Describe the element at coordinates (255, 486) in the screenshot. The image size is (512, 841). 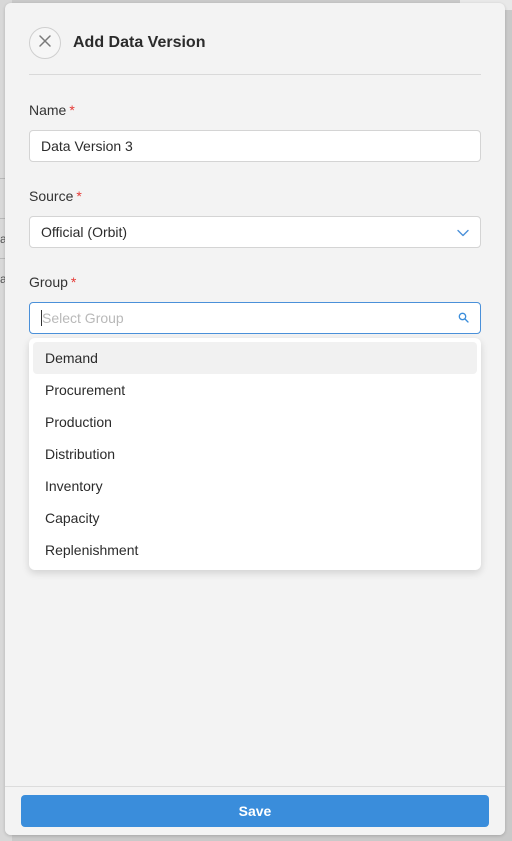
I see `group-option-inventory: Inventory` at that location.